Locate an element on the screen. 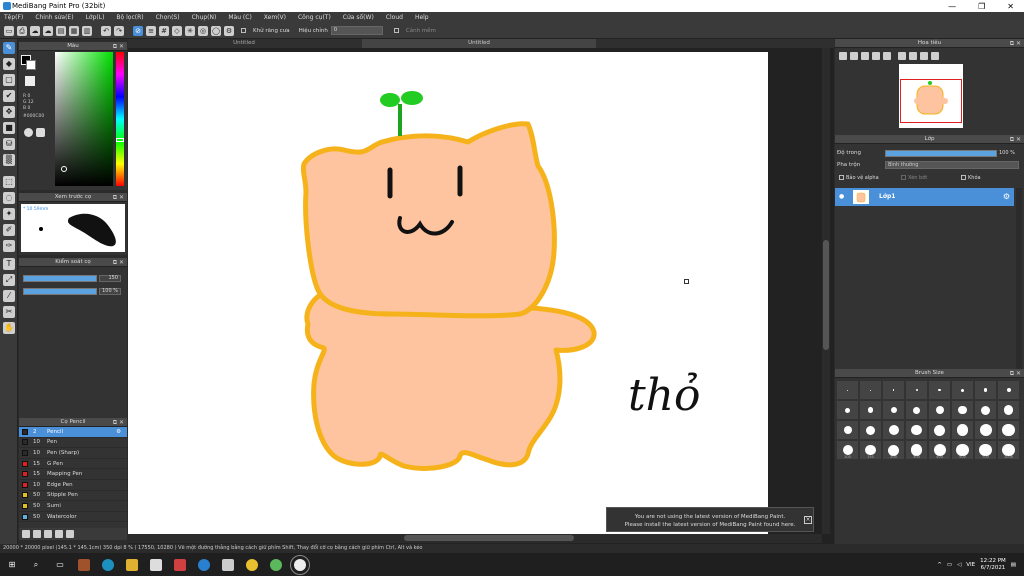 The height and width of the screenshot is (576, 1024). select-rect-tool-icon: ⬚ is located at coordinates (9, 182).